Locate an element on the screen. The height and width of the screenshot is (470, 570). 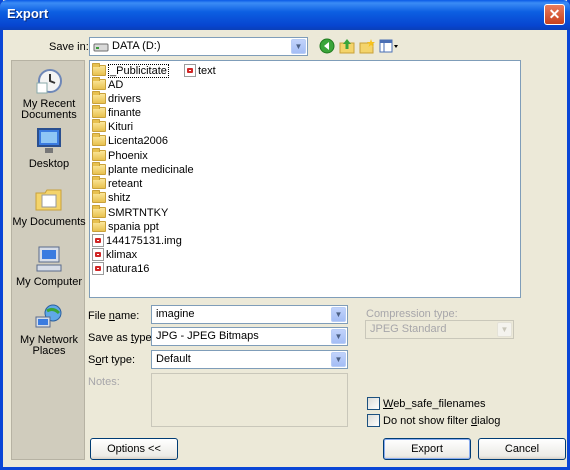
place-desktop: Desktop is located at coordinates (49, 148).